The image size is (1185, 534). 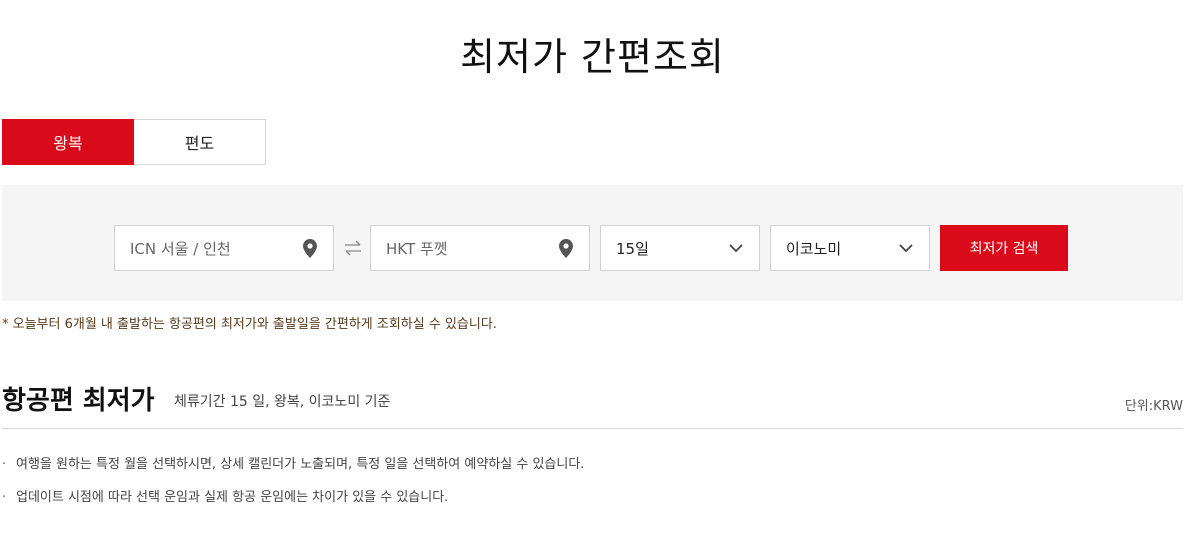 What do you see at coordinates (200, 142) in the screenshot?
I see `tab-one-way: 편도` at bounding box center [200, 142].